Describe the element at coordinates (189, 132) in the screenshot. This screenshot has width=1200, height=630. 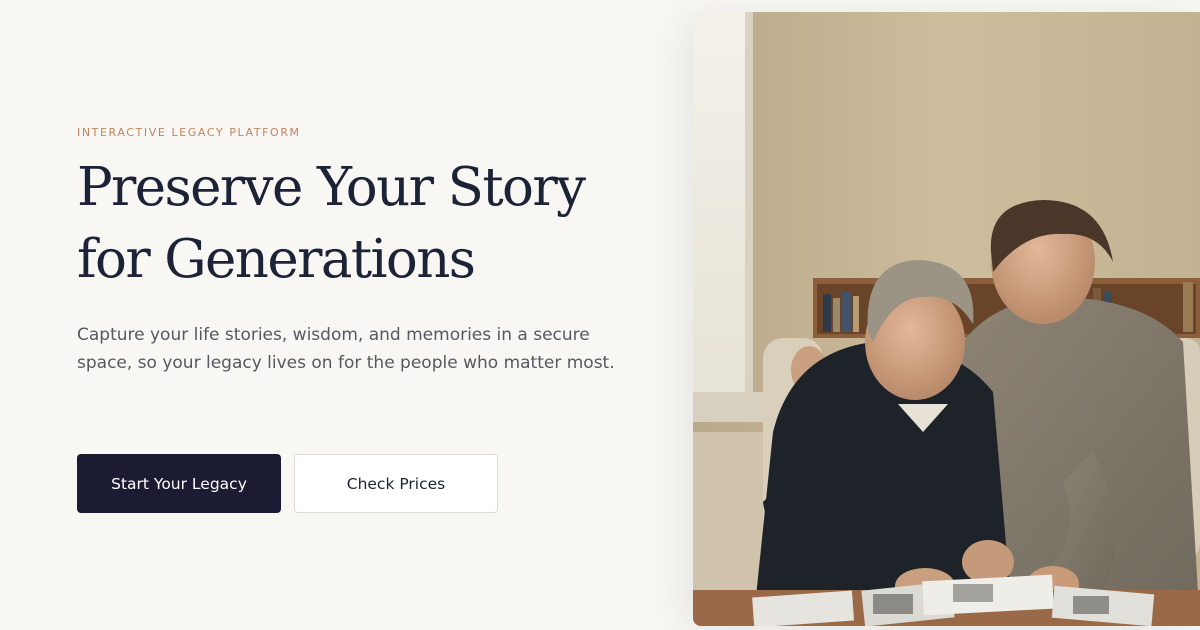
I see `eyebrow-label: INTERACTIVE LEGACY PLATFORM` at that location.